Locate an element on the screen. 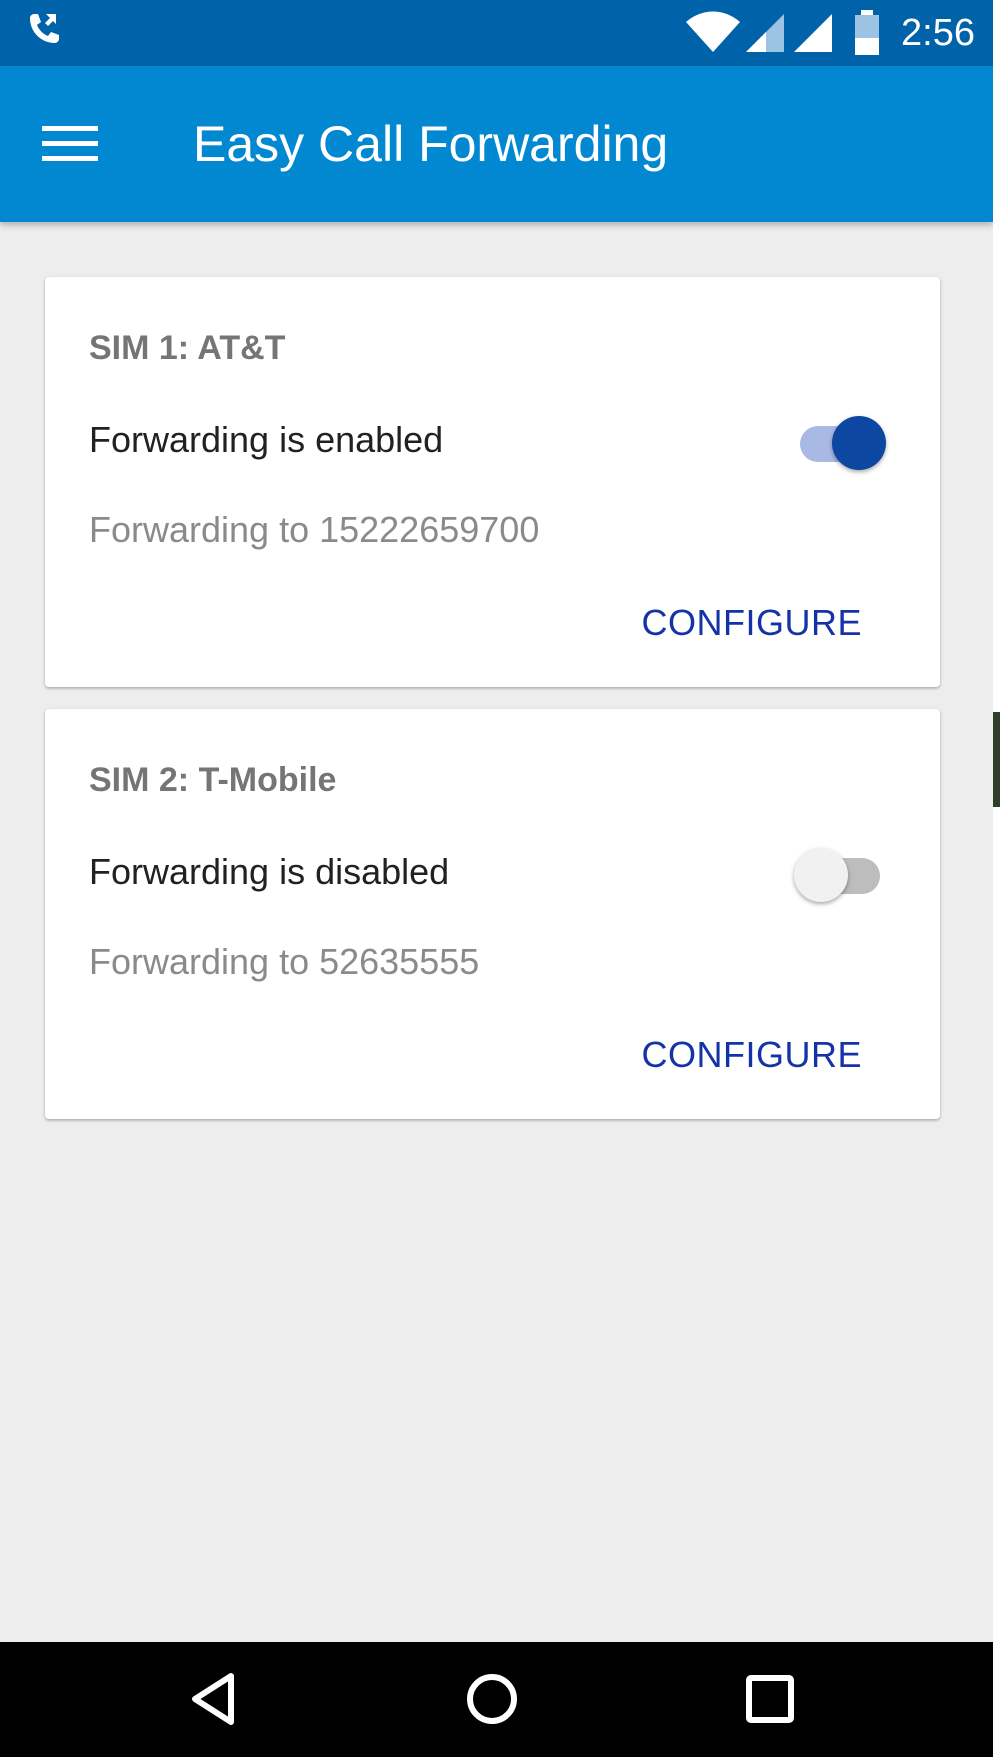  call-forwarding-icon is located at coordinates (44, 28).